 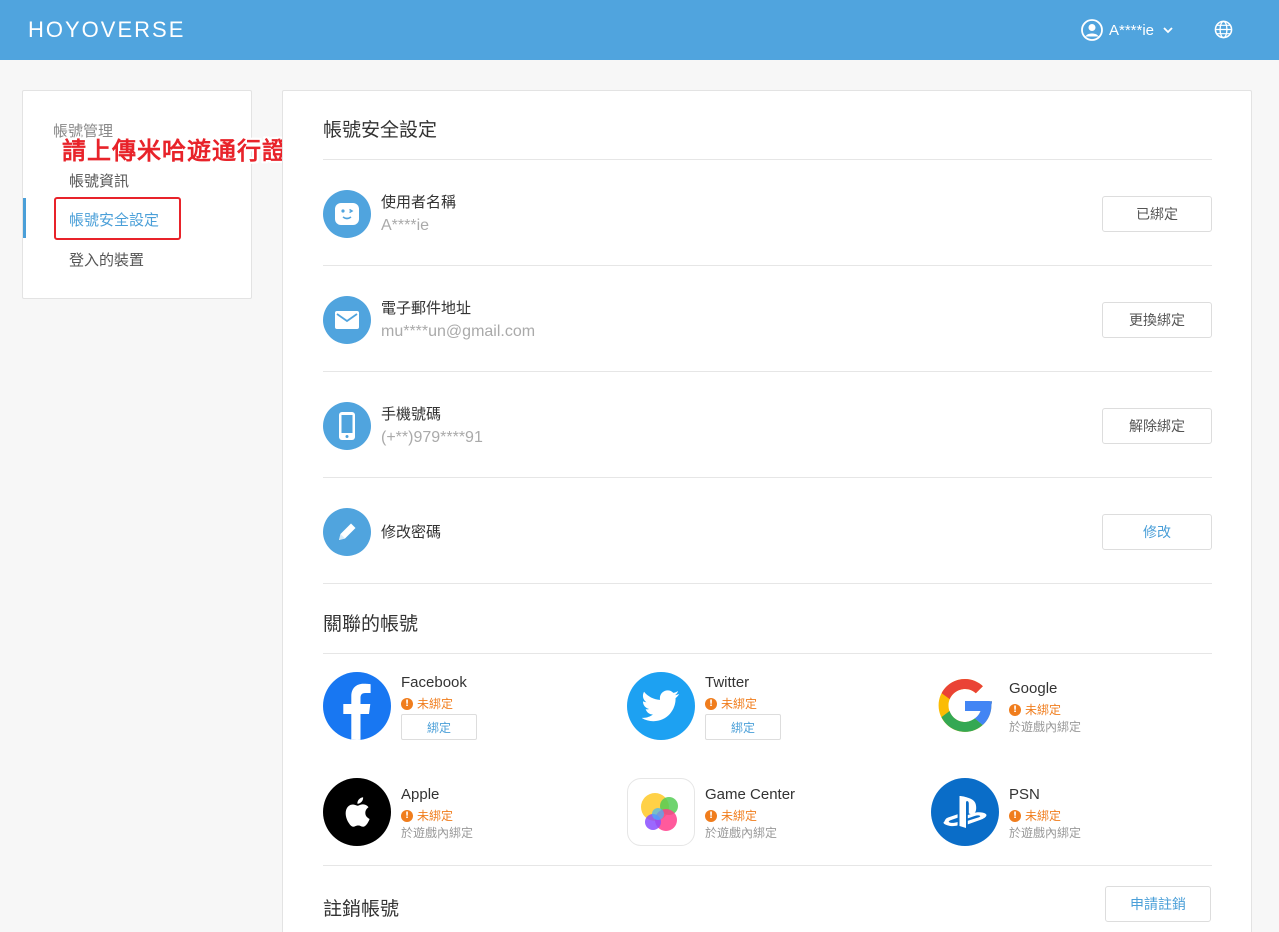 I want to click on game-center-status: ! 未綁定, so click(x=731, y=815).